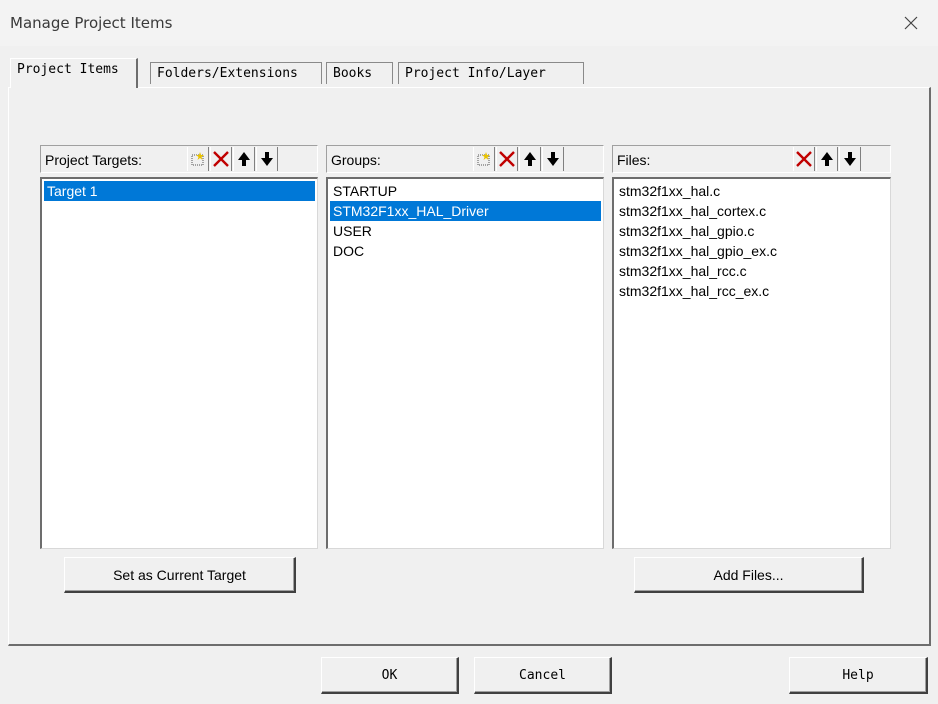 The image size is (938, 704). What do you see at coordinates (469, 23) in the screenshot?
I see `title-bar: Manage Project Items` at bounding box center [469, 23].